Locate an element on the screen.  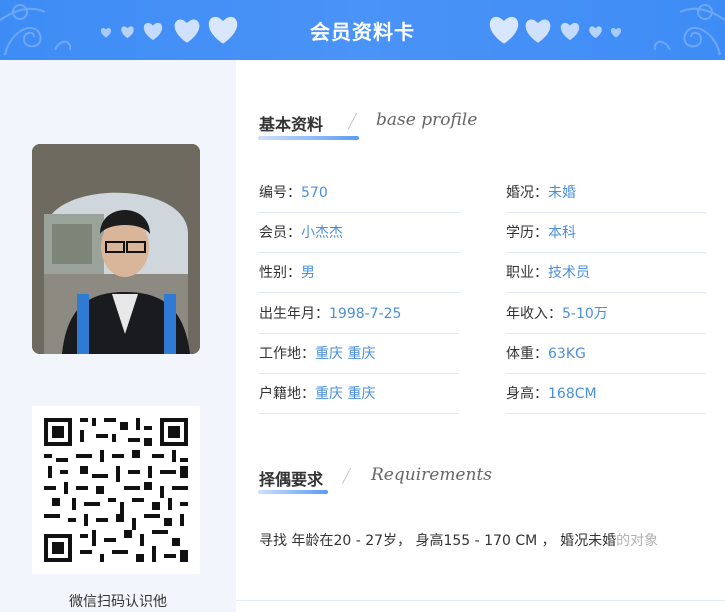
requirements-section-underline is located at coordinates (293, 492).